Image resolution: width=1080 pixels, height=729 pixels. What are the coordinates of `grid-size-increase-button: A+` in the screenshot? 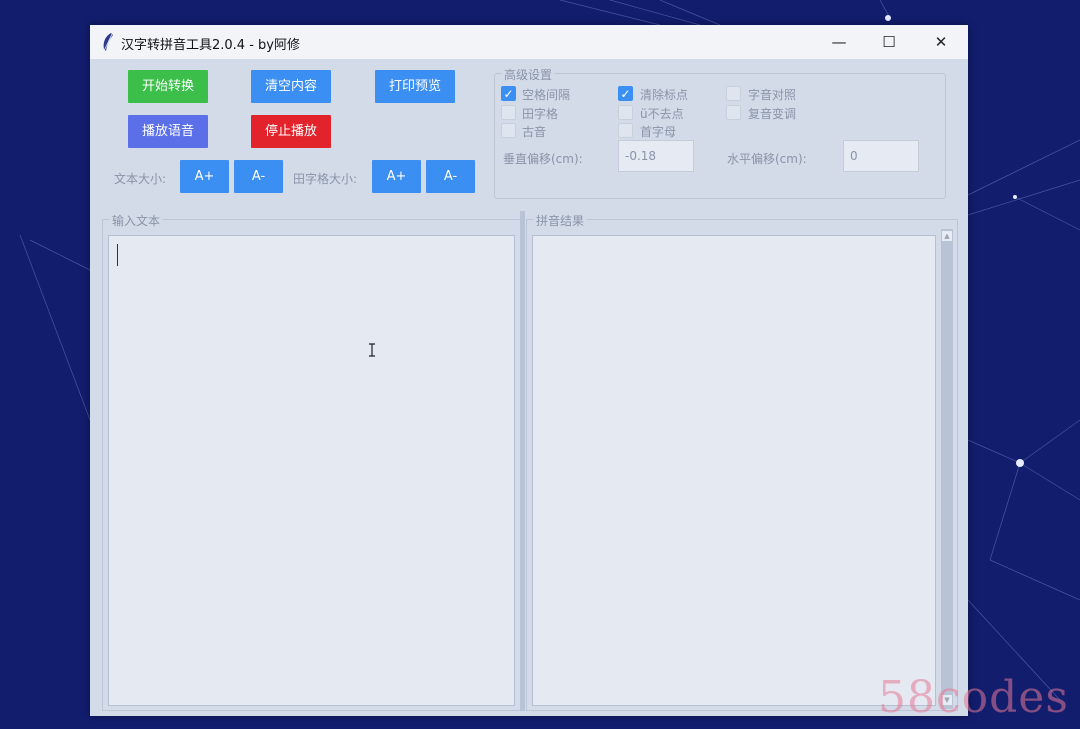 It's located at (396, 176).